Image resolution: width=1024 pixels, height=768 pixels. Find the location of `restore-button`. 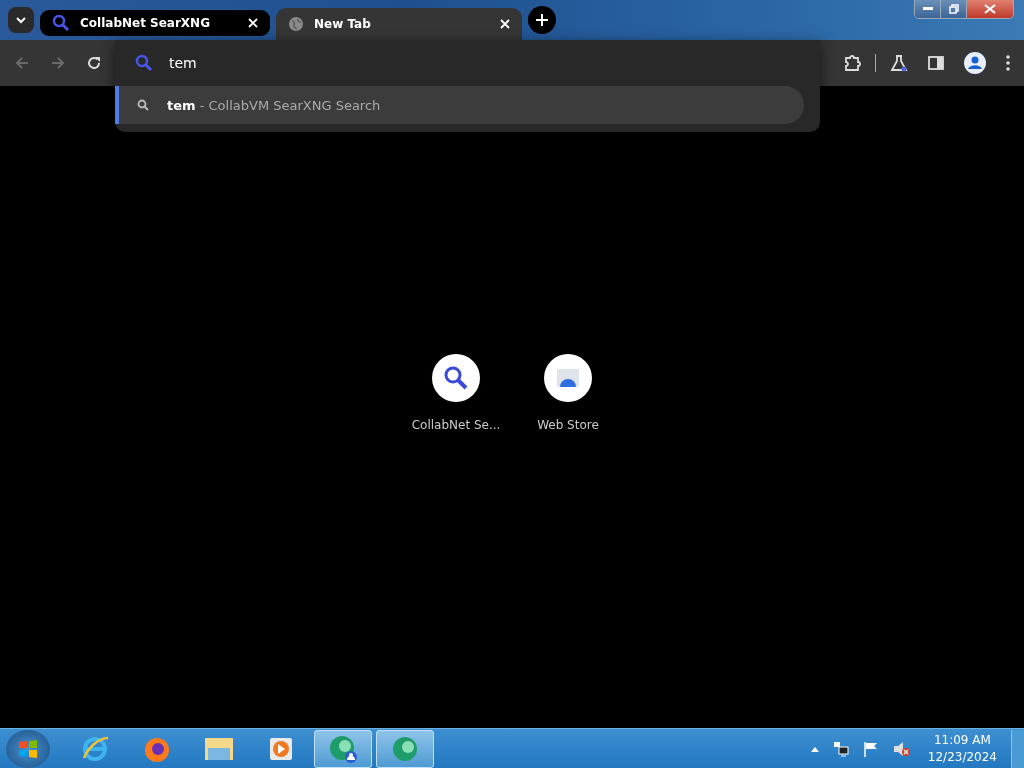

restore-button is located at coordinates (954, 9).